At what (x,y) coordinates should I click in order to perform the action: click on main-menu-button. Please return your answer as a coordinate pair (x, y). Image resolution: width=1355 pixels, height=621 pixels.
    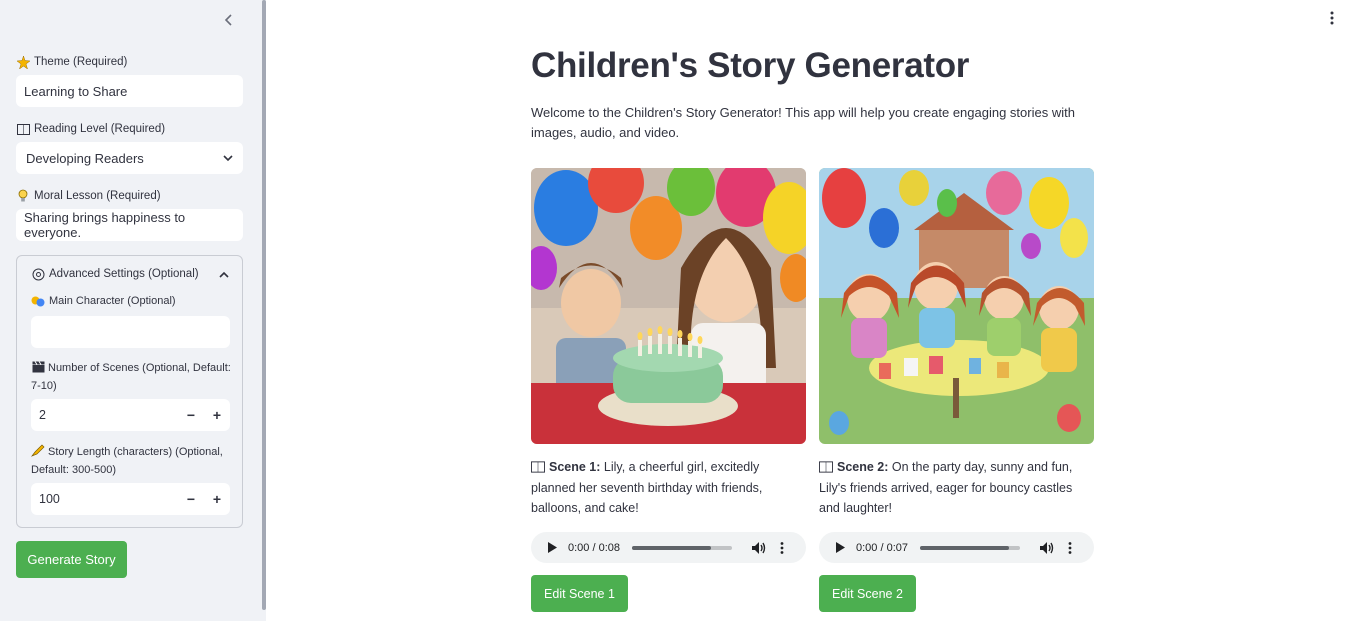
    Looking at the image, I should click on (1332, 18).